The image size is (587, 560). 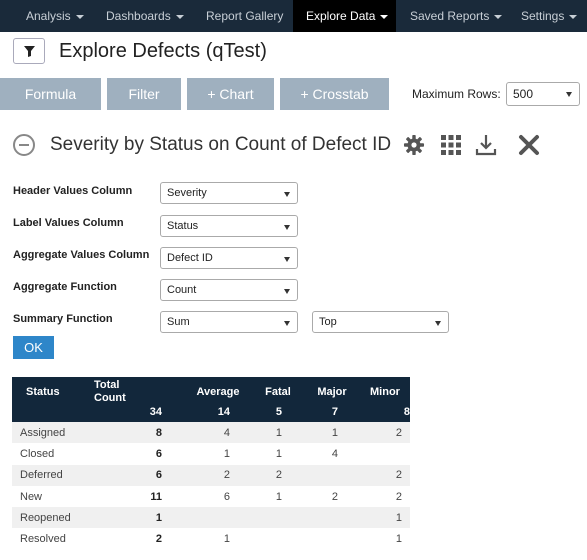 What do you see at coordinates (110, 391) in the screenshot?
I see `column-header-total-count-label: Total Count` at bounding box center [110, 391].